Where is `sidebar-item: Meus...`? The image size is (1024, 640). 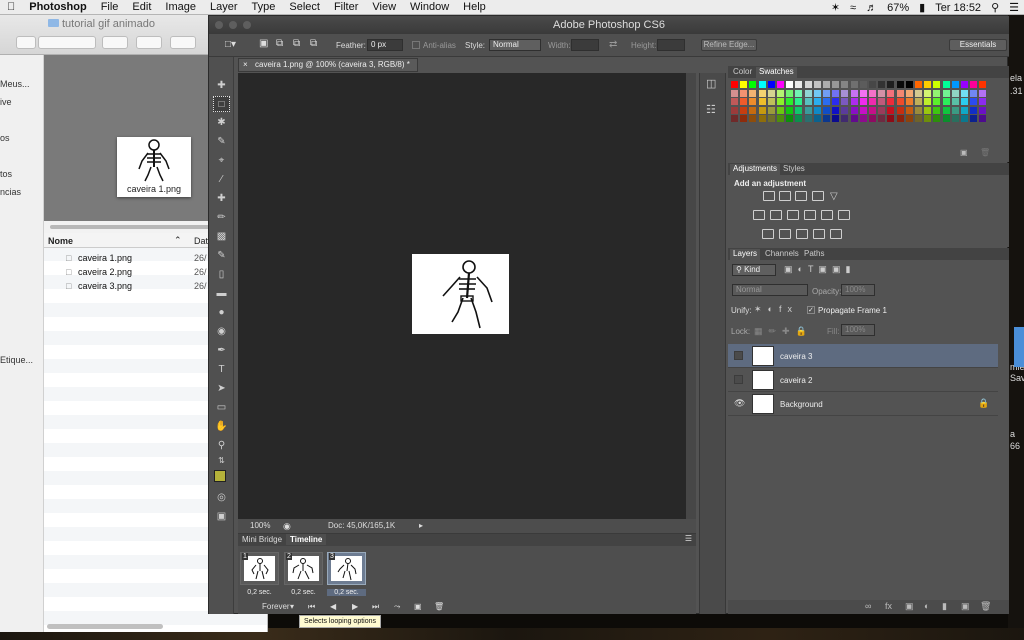
sidebar-item: Meus... is located at coordinates (15, 84).